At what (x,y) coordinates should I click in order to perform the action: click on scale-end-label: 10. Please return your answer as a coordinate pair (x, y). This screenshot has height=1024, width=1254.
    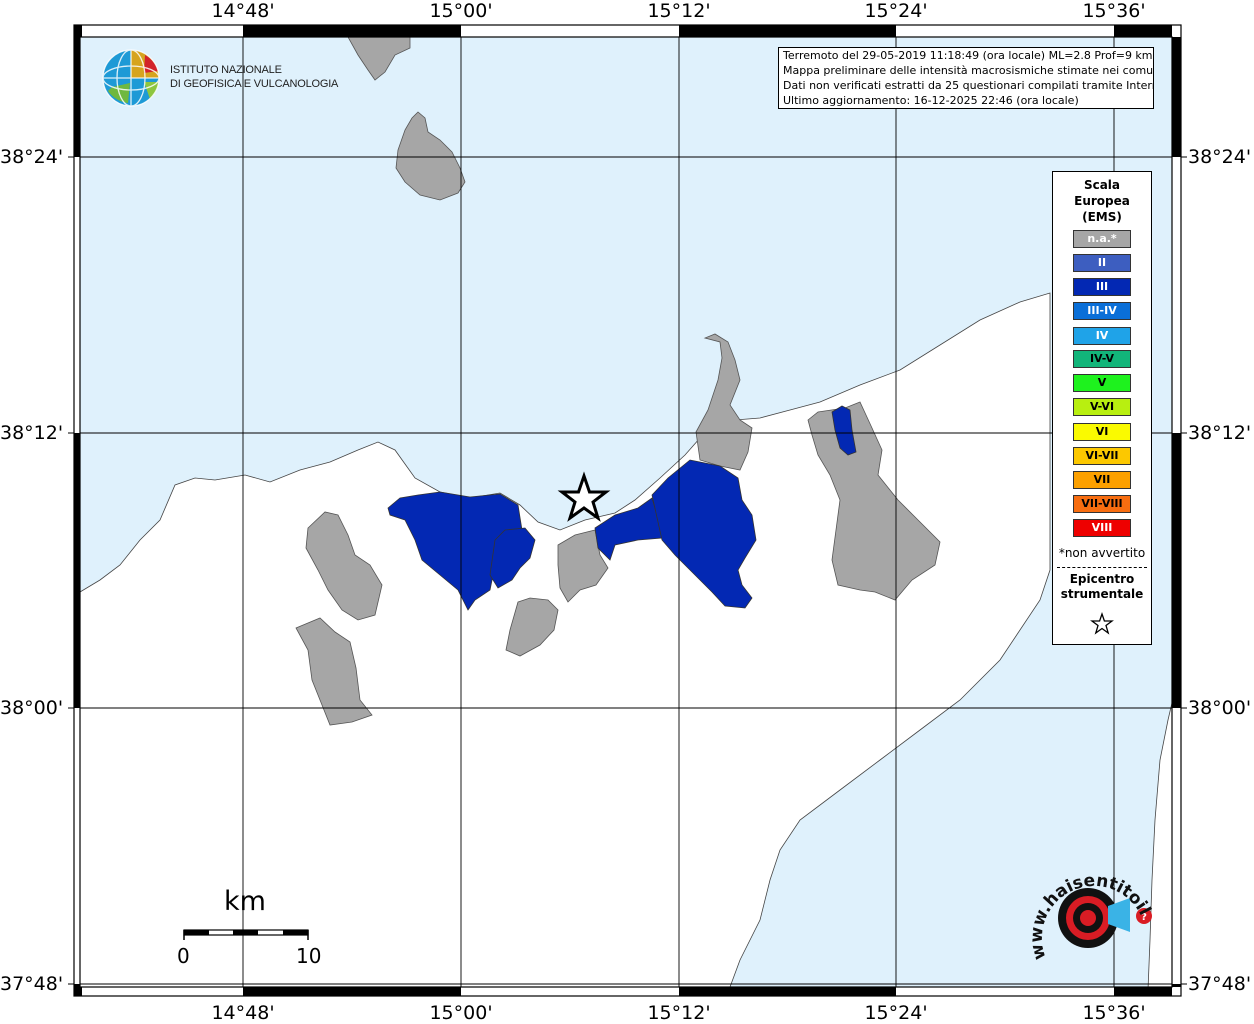
    Looking at the image, I should click on (309, 956).